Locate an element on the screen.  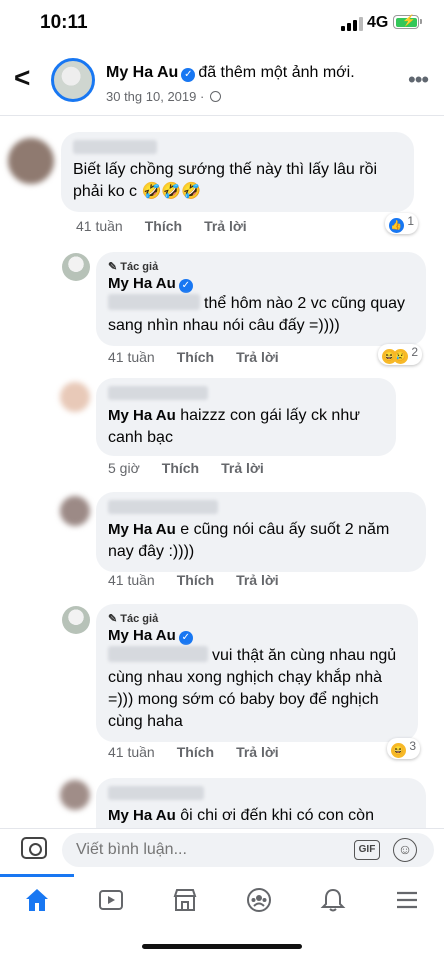
groups-icon is located at coordinates (259, 900).